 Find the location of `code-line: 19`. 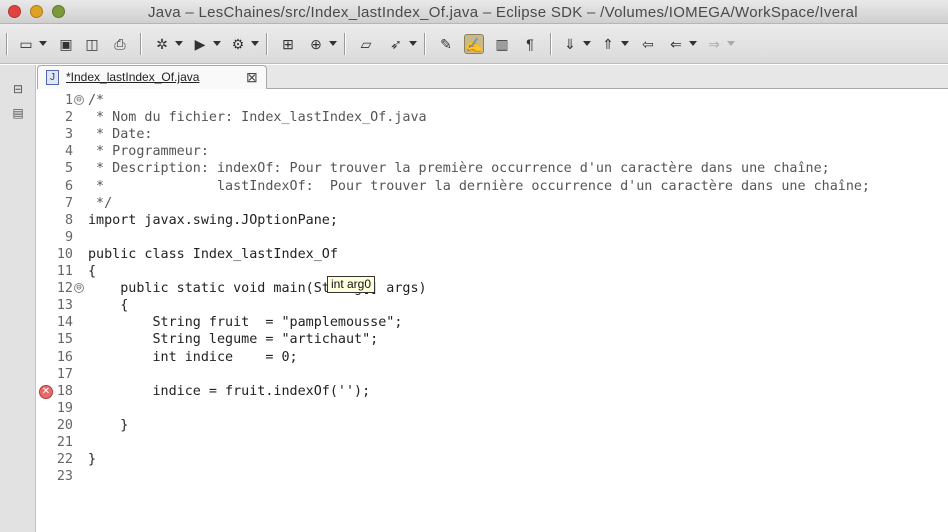

code-line: 19 is located at coordinates (492, 408).